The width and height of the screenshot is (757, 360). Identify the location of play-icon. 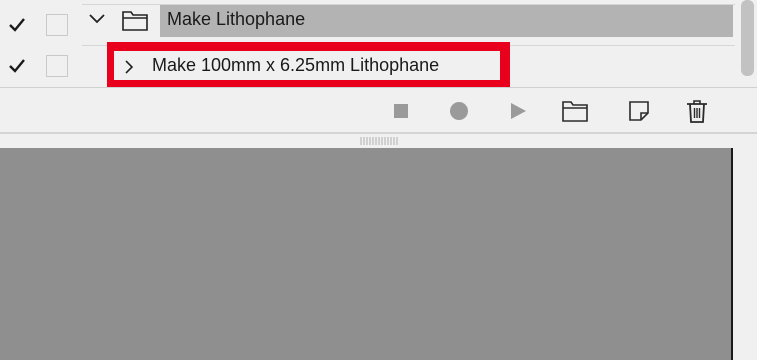
(518, 111).